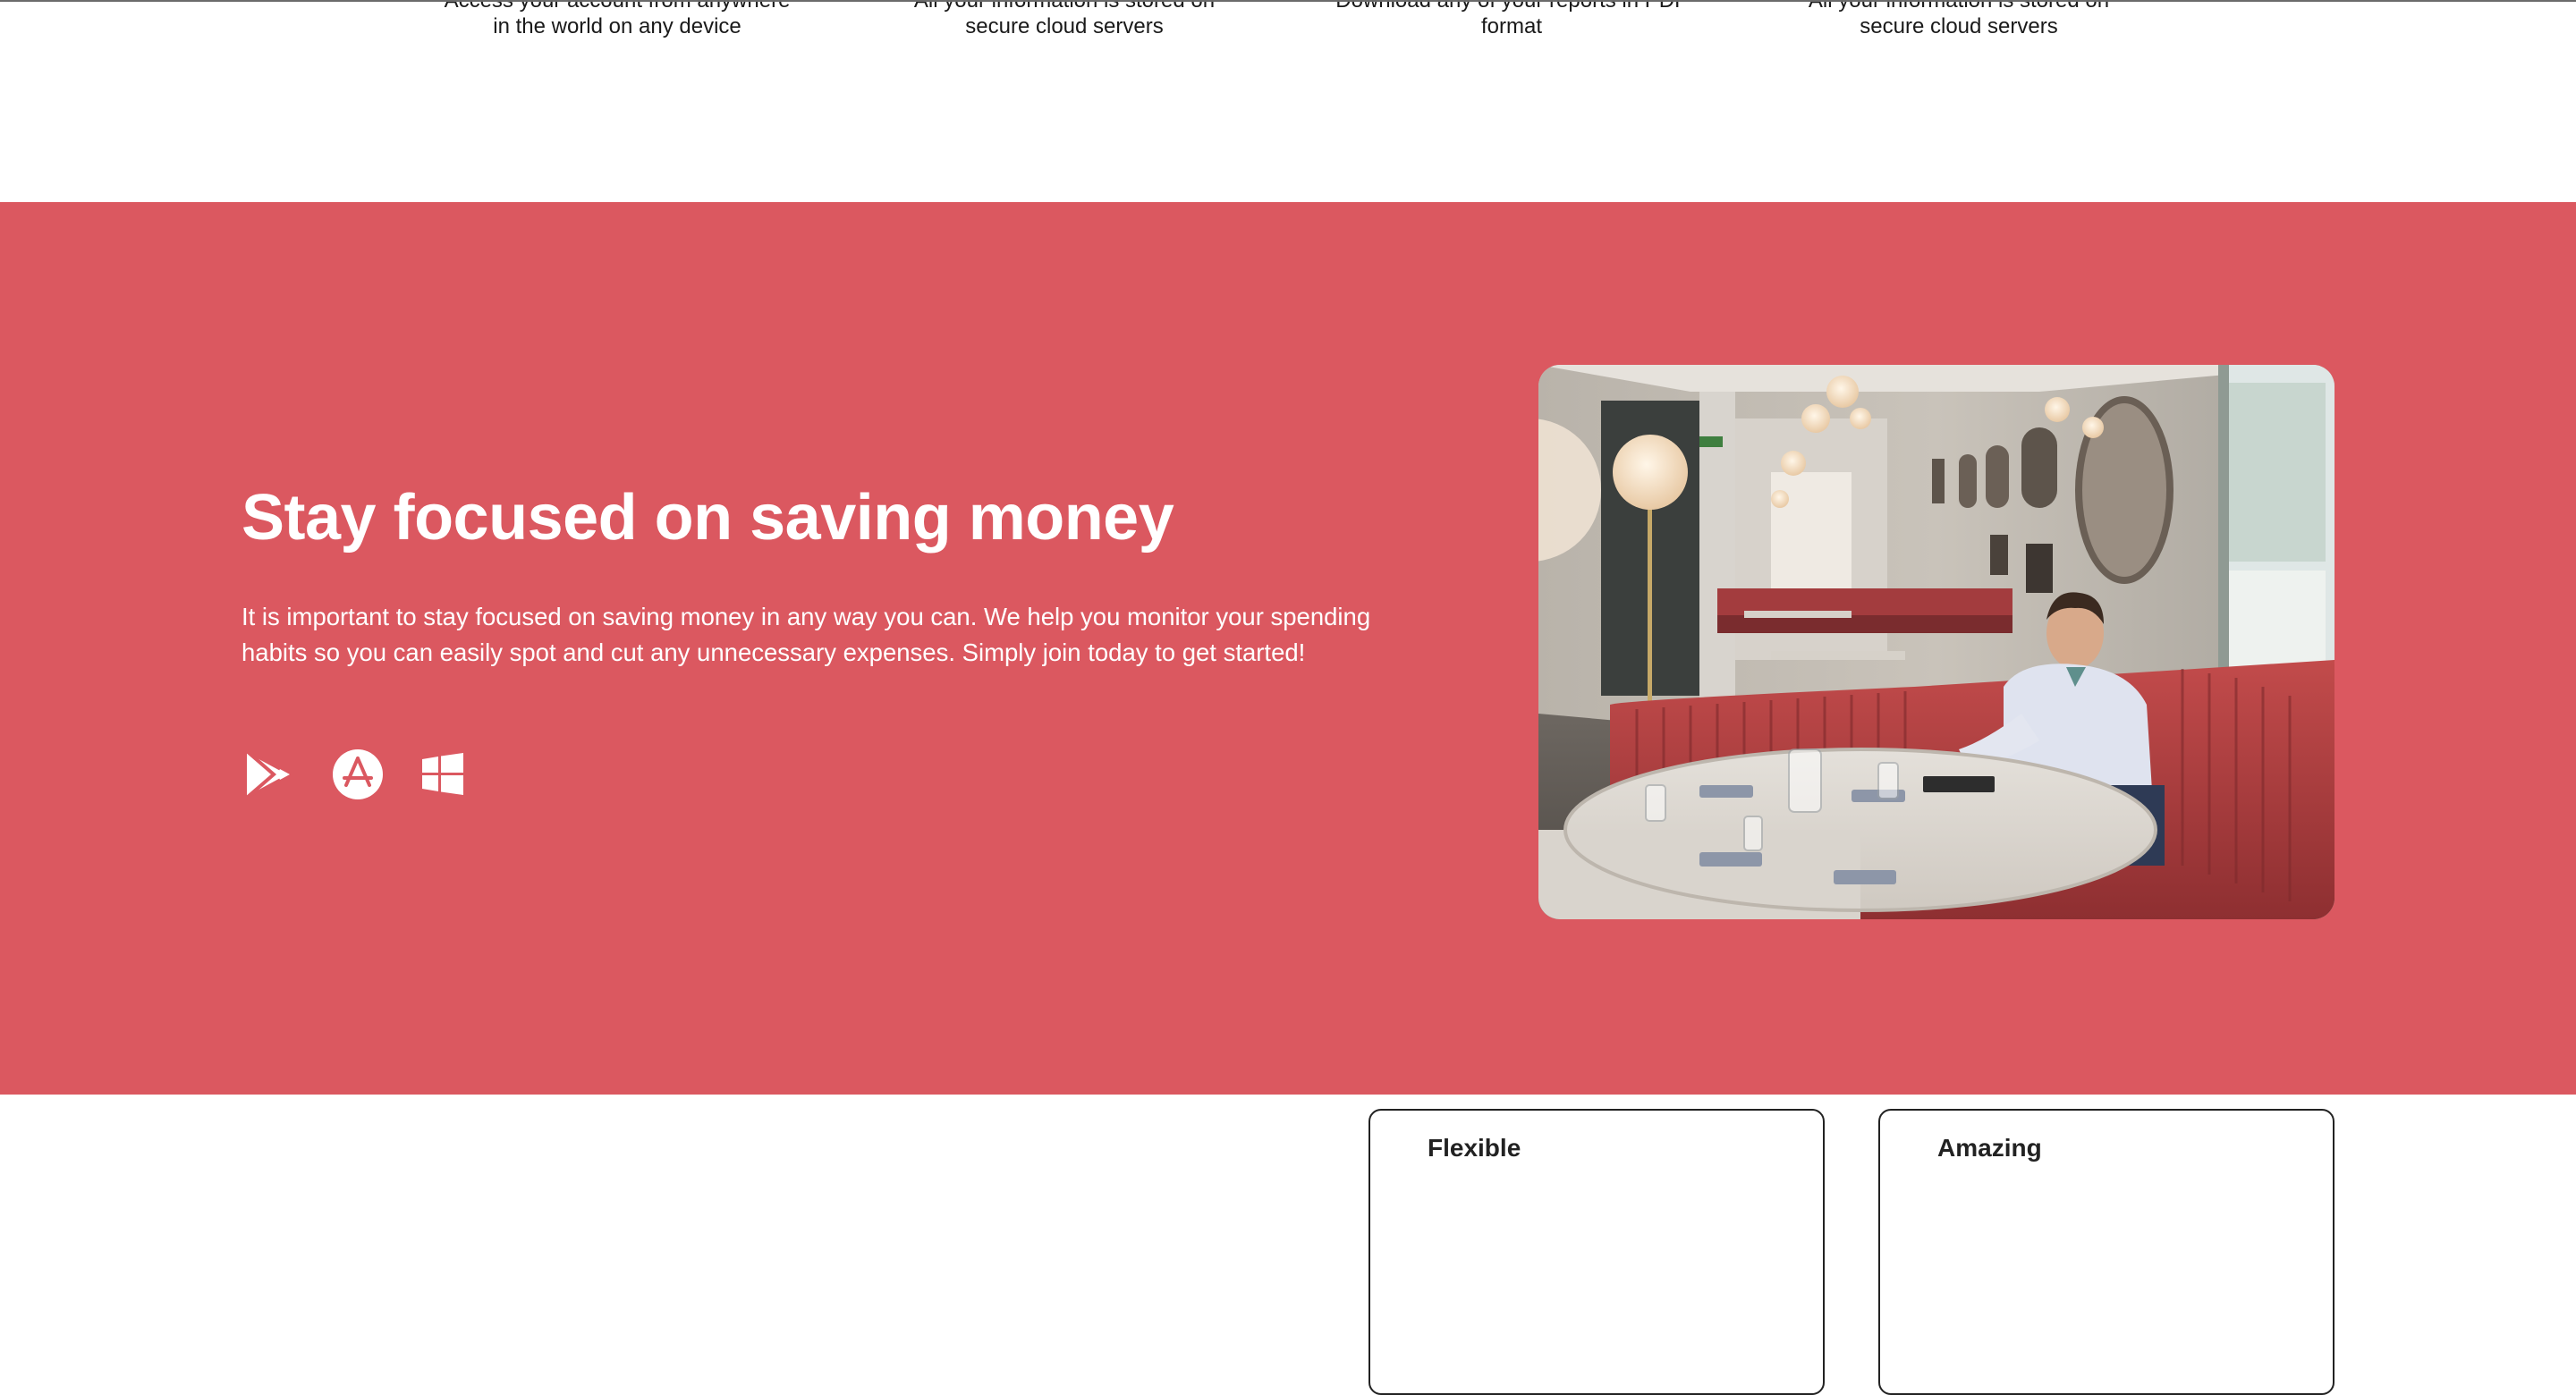 The width and height of the screenshot is (2576, 1395). I want to click on card-label: Flexible, so click(1474, 1148).